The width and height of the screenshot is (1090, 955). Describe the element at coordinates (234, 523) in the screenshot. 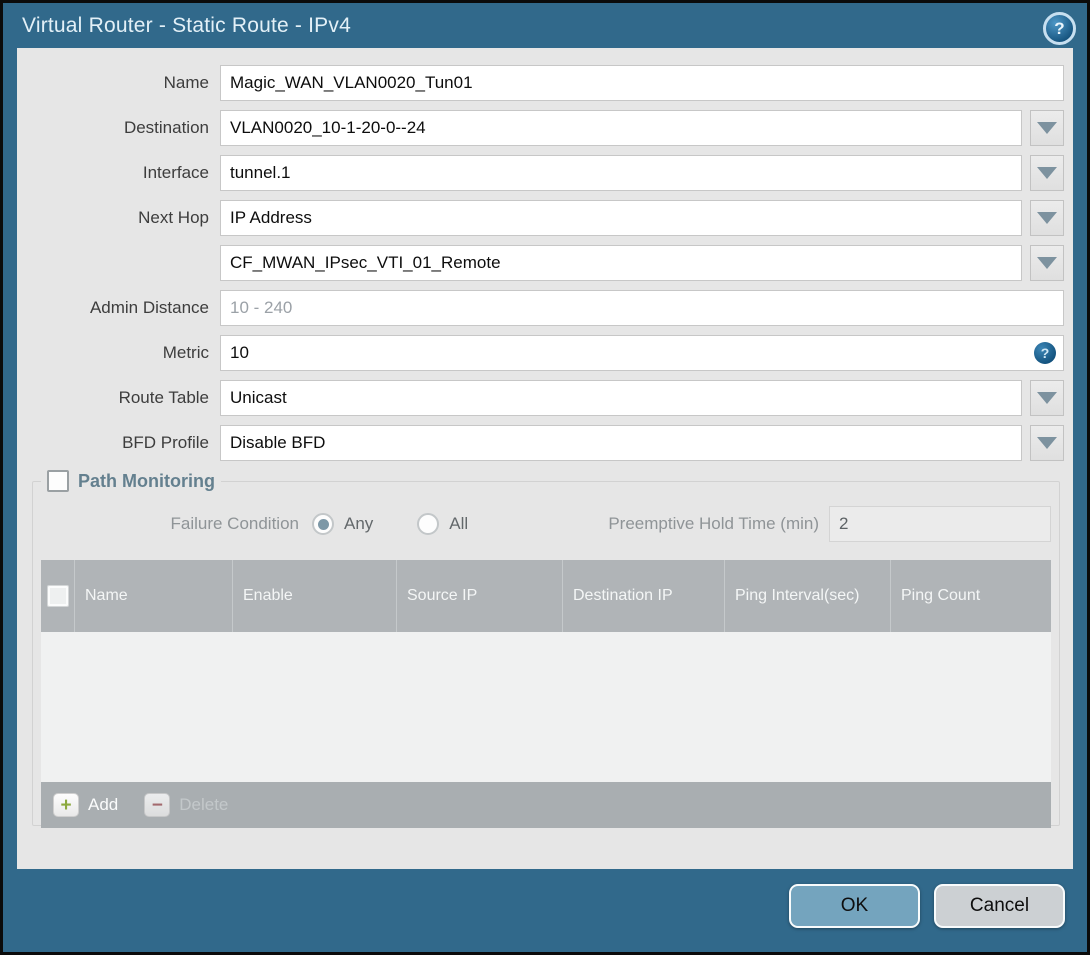

I see `failure-condition-label: Failure Condition` at that location.